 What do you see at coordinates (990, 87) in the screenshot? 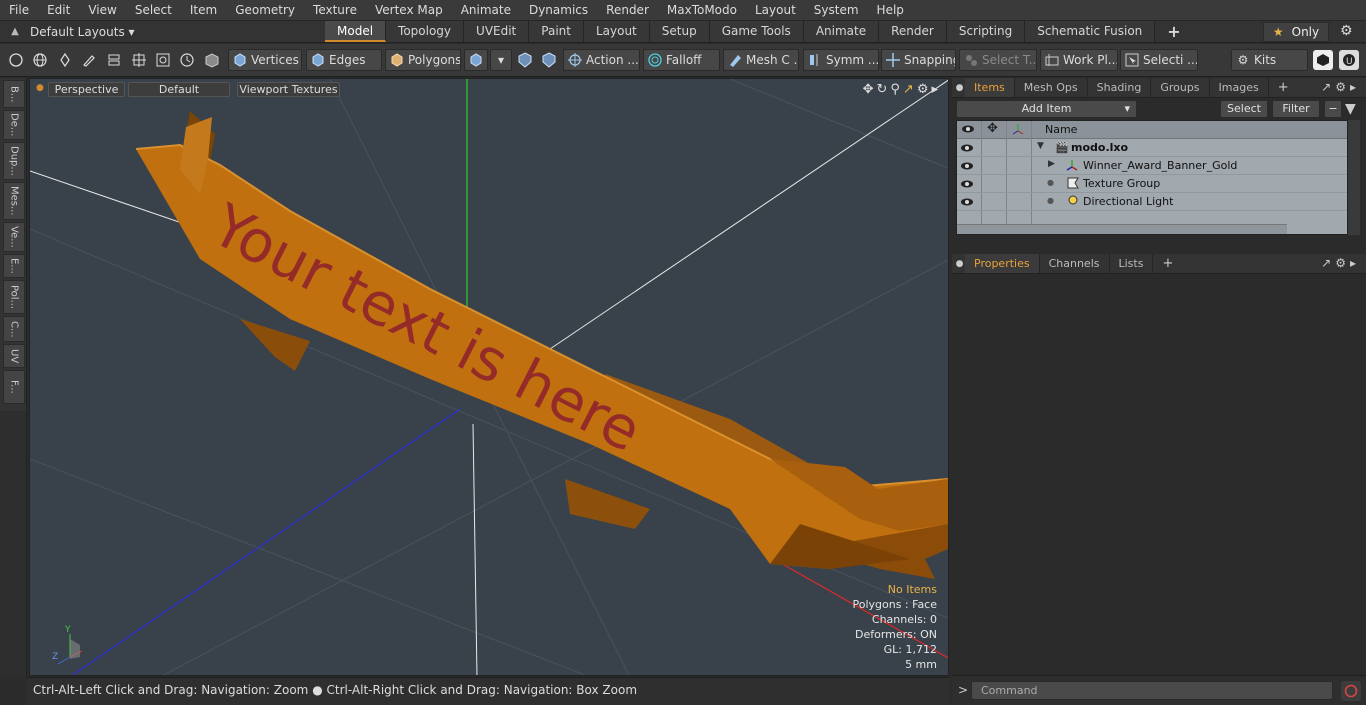
I see `tab-items: Items` at bounding box center [990, 87].